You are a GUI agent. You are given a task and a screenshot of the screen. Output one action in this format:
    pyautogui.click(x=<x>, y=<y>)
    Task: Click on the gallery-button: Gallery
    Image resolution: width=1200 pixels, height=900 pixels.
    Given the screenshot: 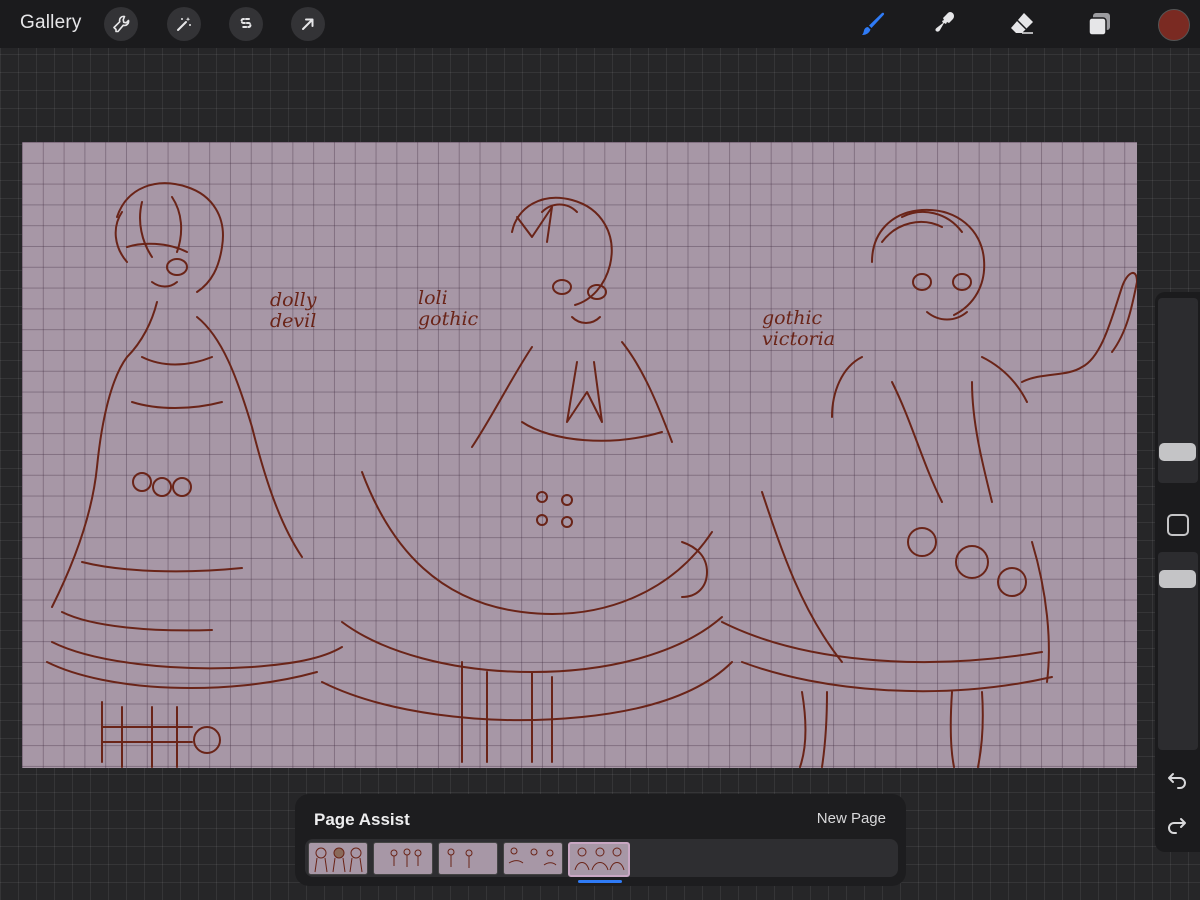 What is the action you would take?
    pyautogui.click(x=51, y=23)
    